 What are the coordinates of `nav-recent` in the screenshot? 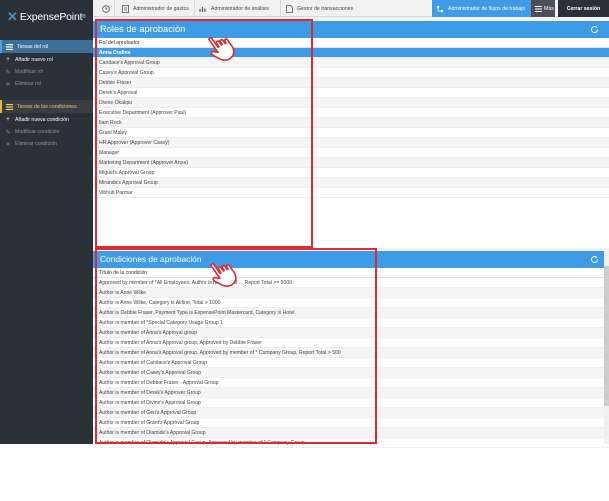 It's located at (106, 8).